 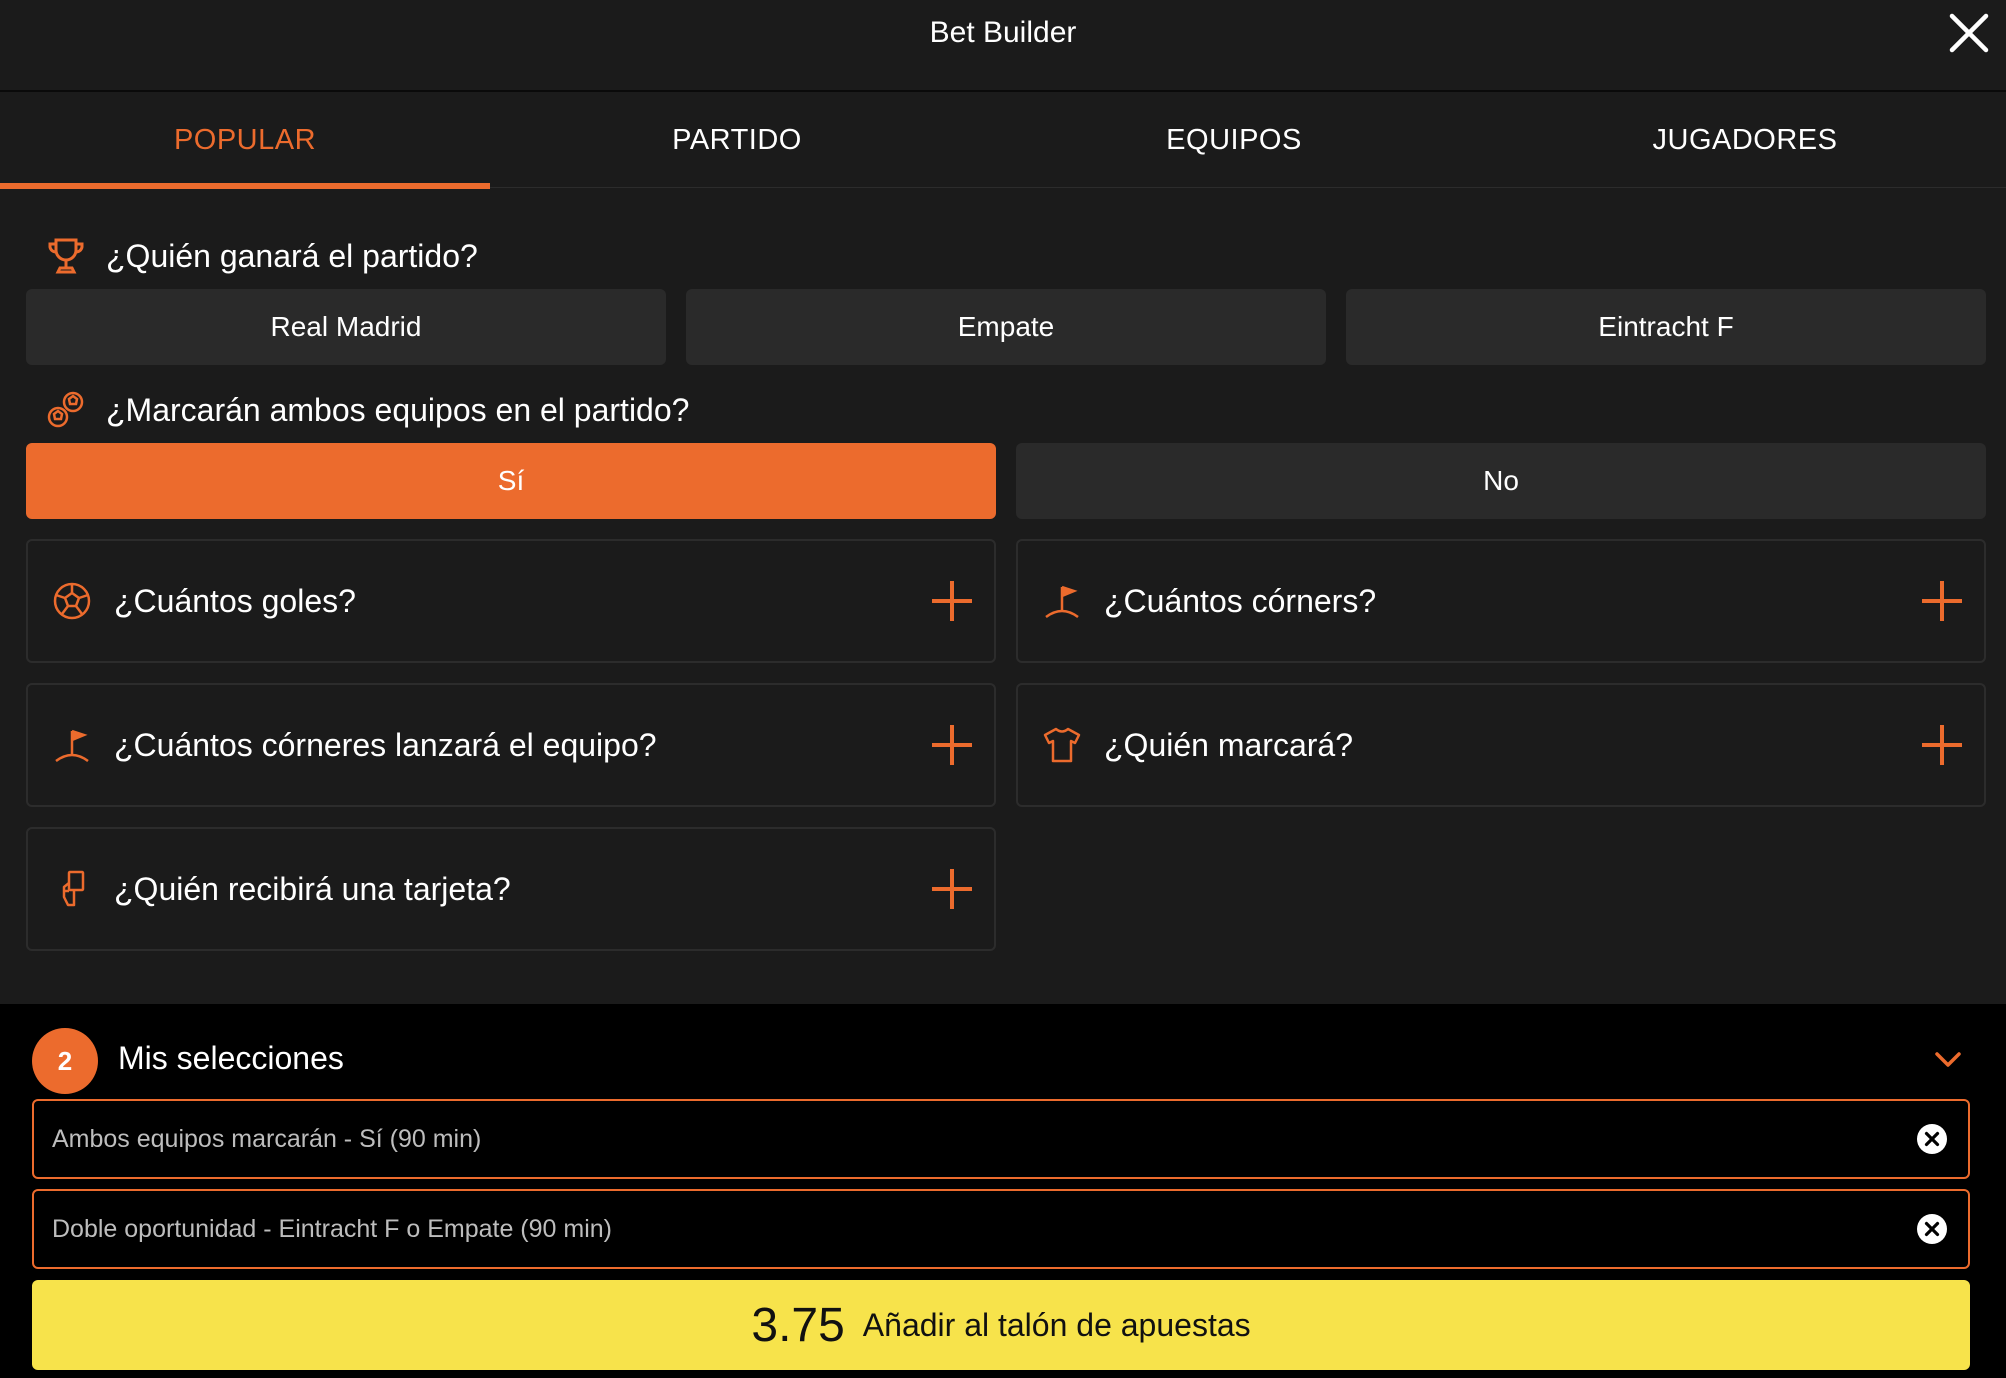 I want to click on tab-equipos: EQUIPOS, so click(x=1234, y=140).